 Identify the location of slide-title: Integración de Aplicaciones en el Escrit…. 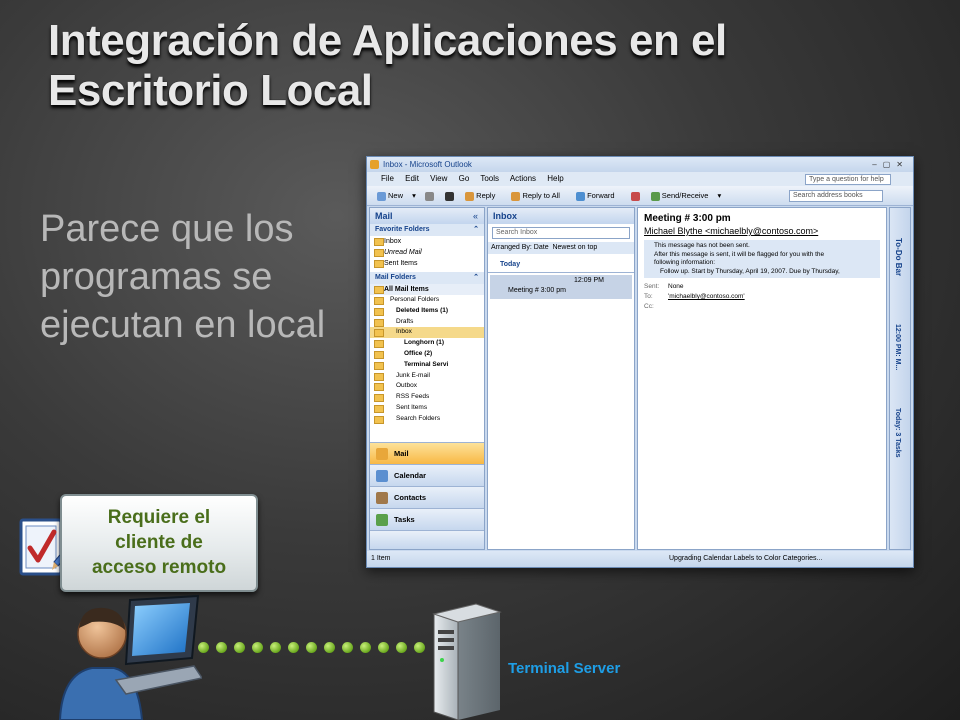
(387, 65).